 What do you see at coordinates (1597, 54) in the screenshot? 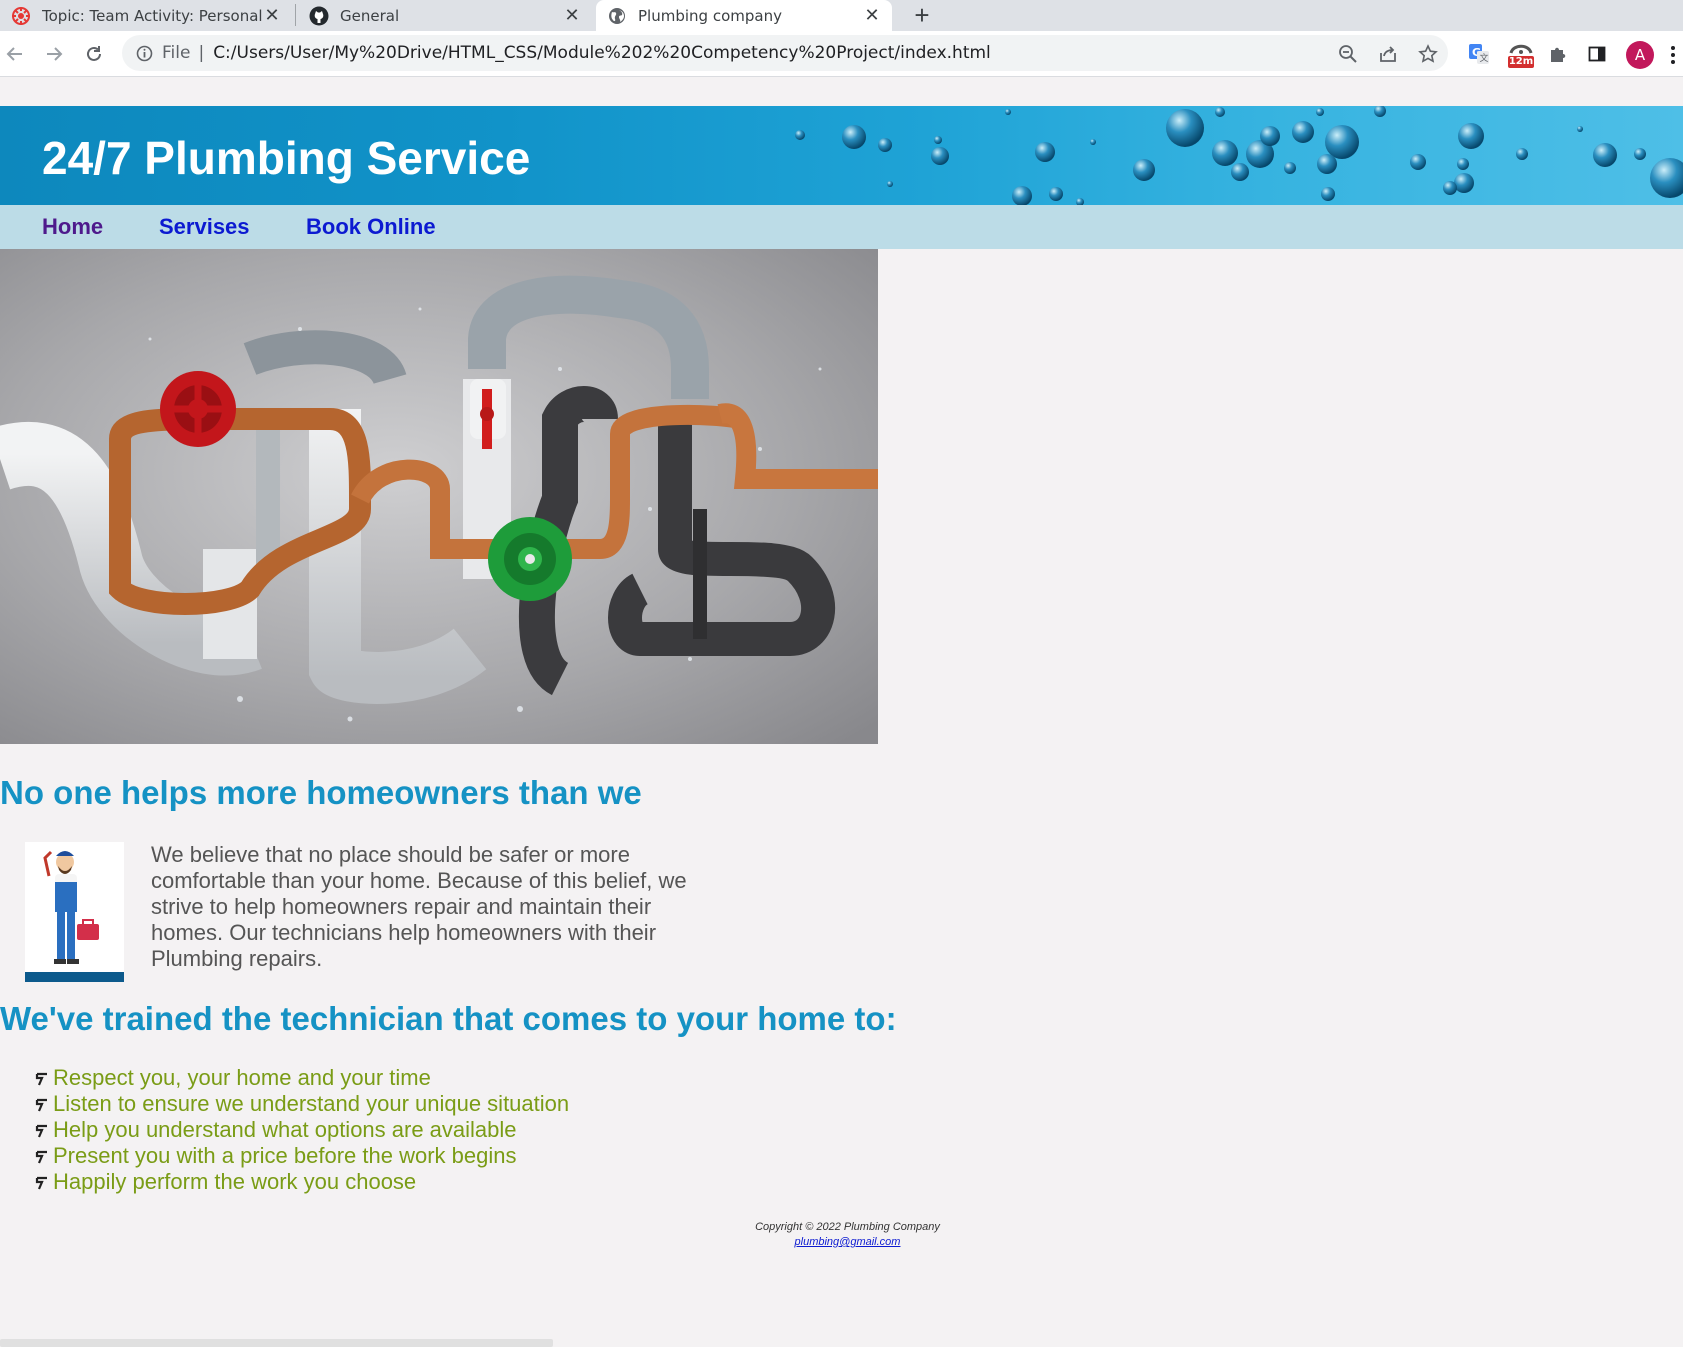
I see `side-panel-icon` at bounding box center [1597, 54].